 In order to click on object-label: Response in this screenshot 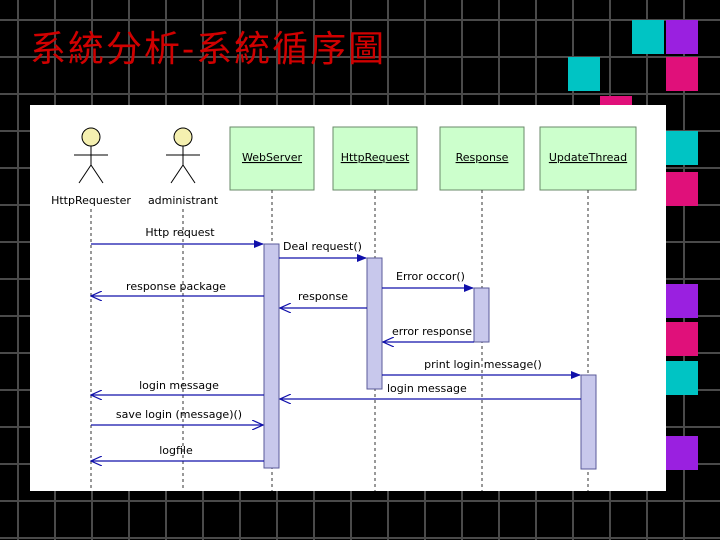, I will do `click(482, 157)`.